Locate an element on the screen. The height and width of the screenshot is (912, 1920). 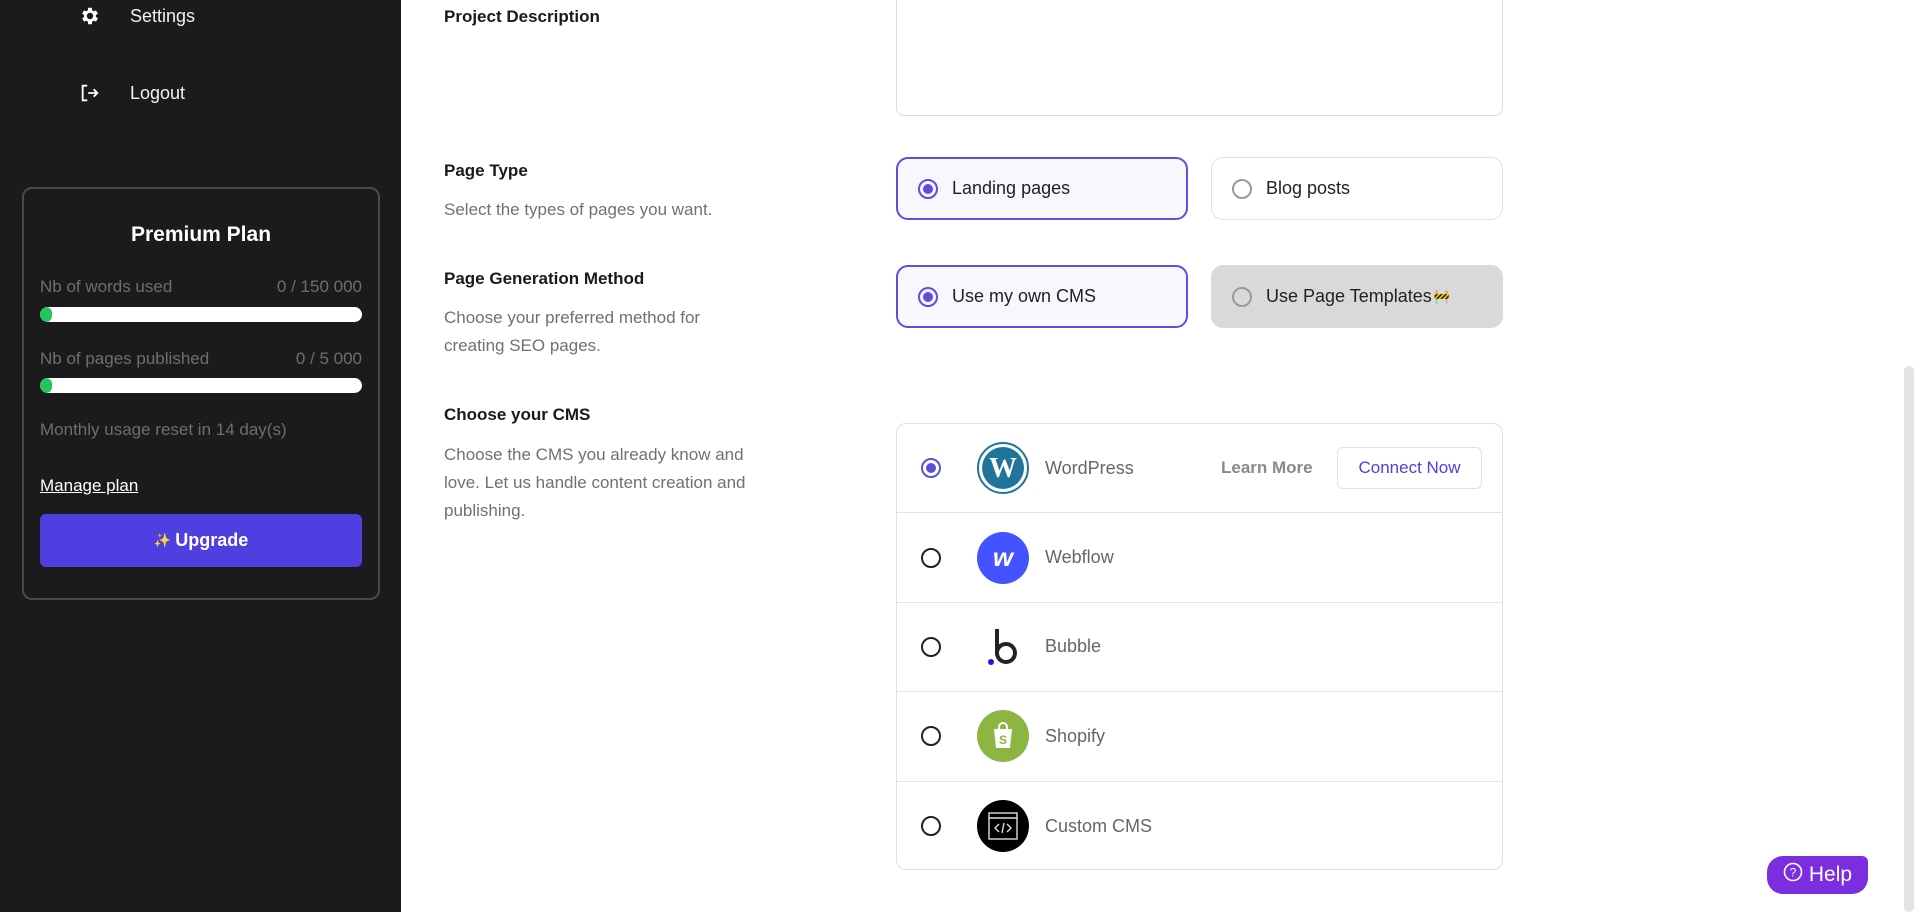
option-blog-posts: Blog posts is located at coordinates (1357, 188).